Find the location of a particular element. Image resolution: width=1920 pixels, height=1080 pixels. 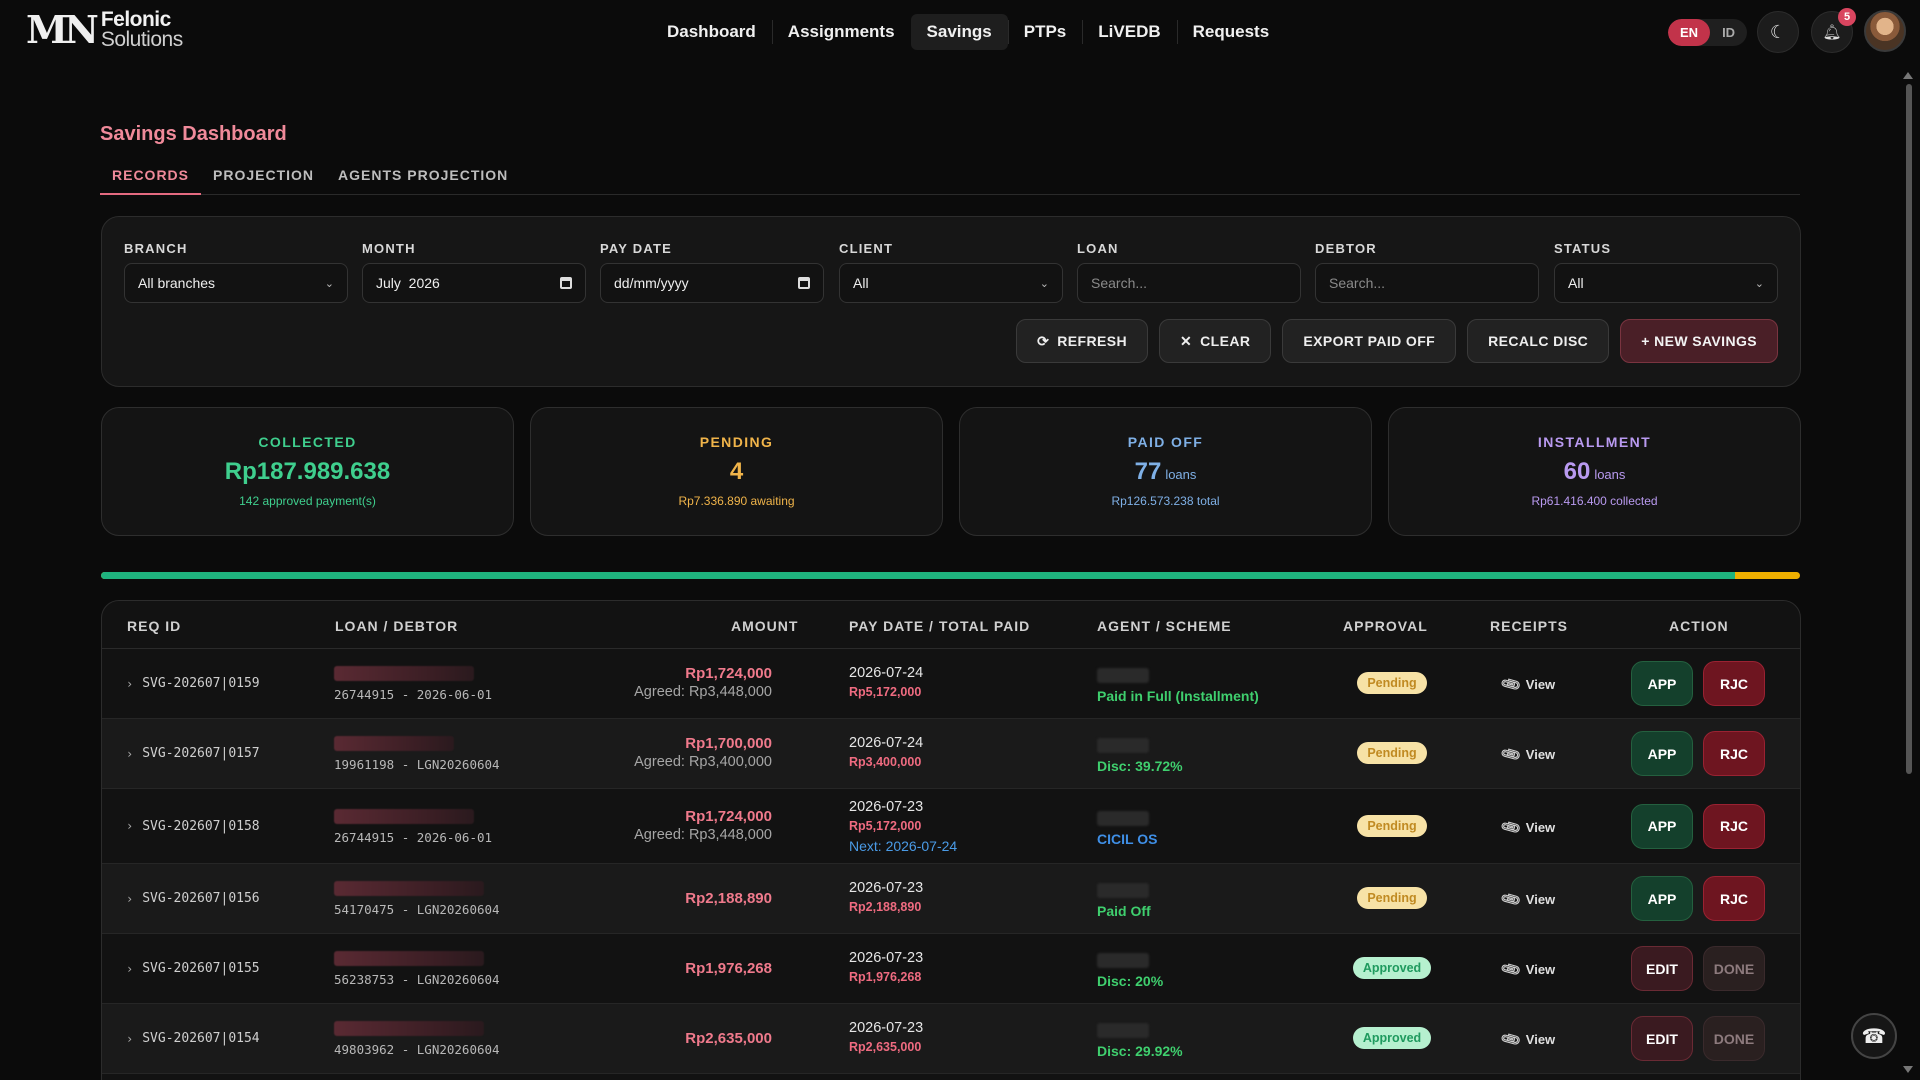

nav-ptps: PTPs is located at coordinates (1045, 32).